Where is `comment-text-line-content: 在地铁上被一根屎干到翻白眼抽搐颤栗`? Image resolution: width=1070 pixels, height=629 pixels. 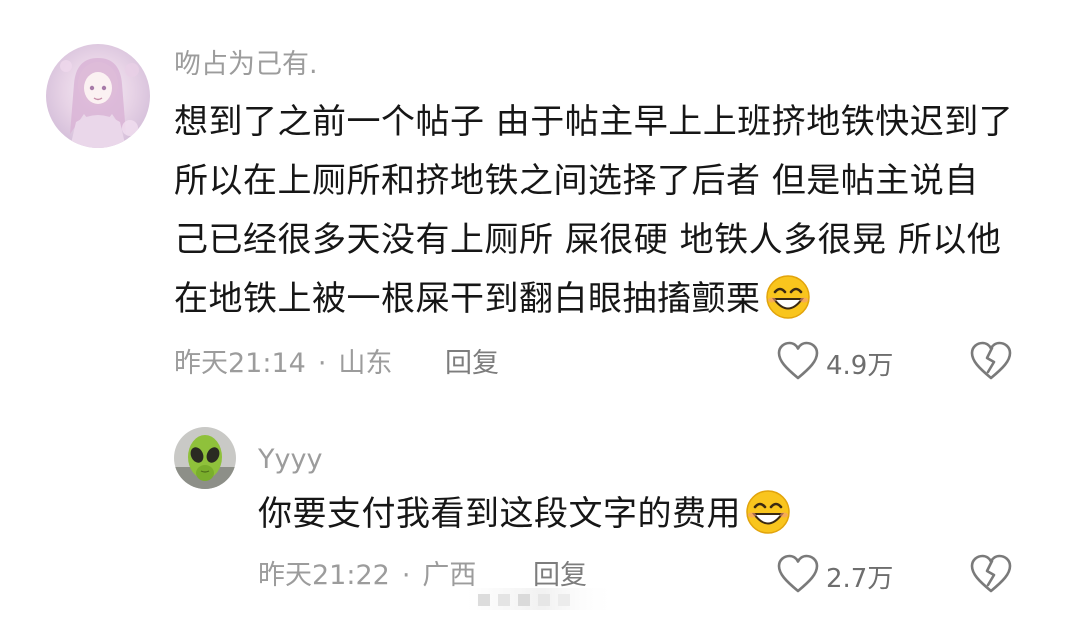
comment-text-line-content: 在地铁上被一根屎干到翻白眼抽搐颤栗 is located at coordinates (467, 299).